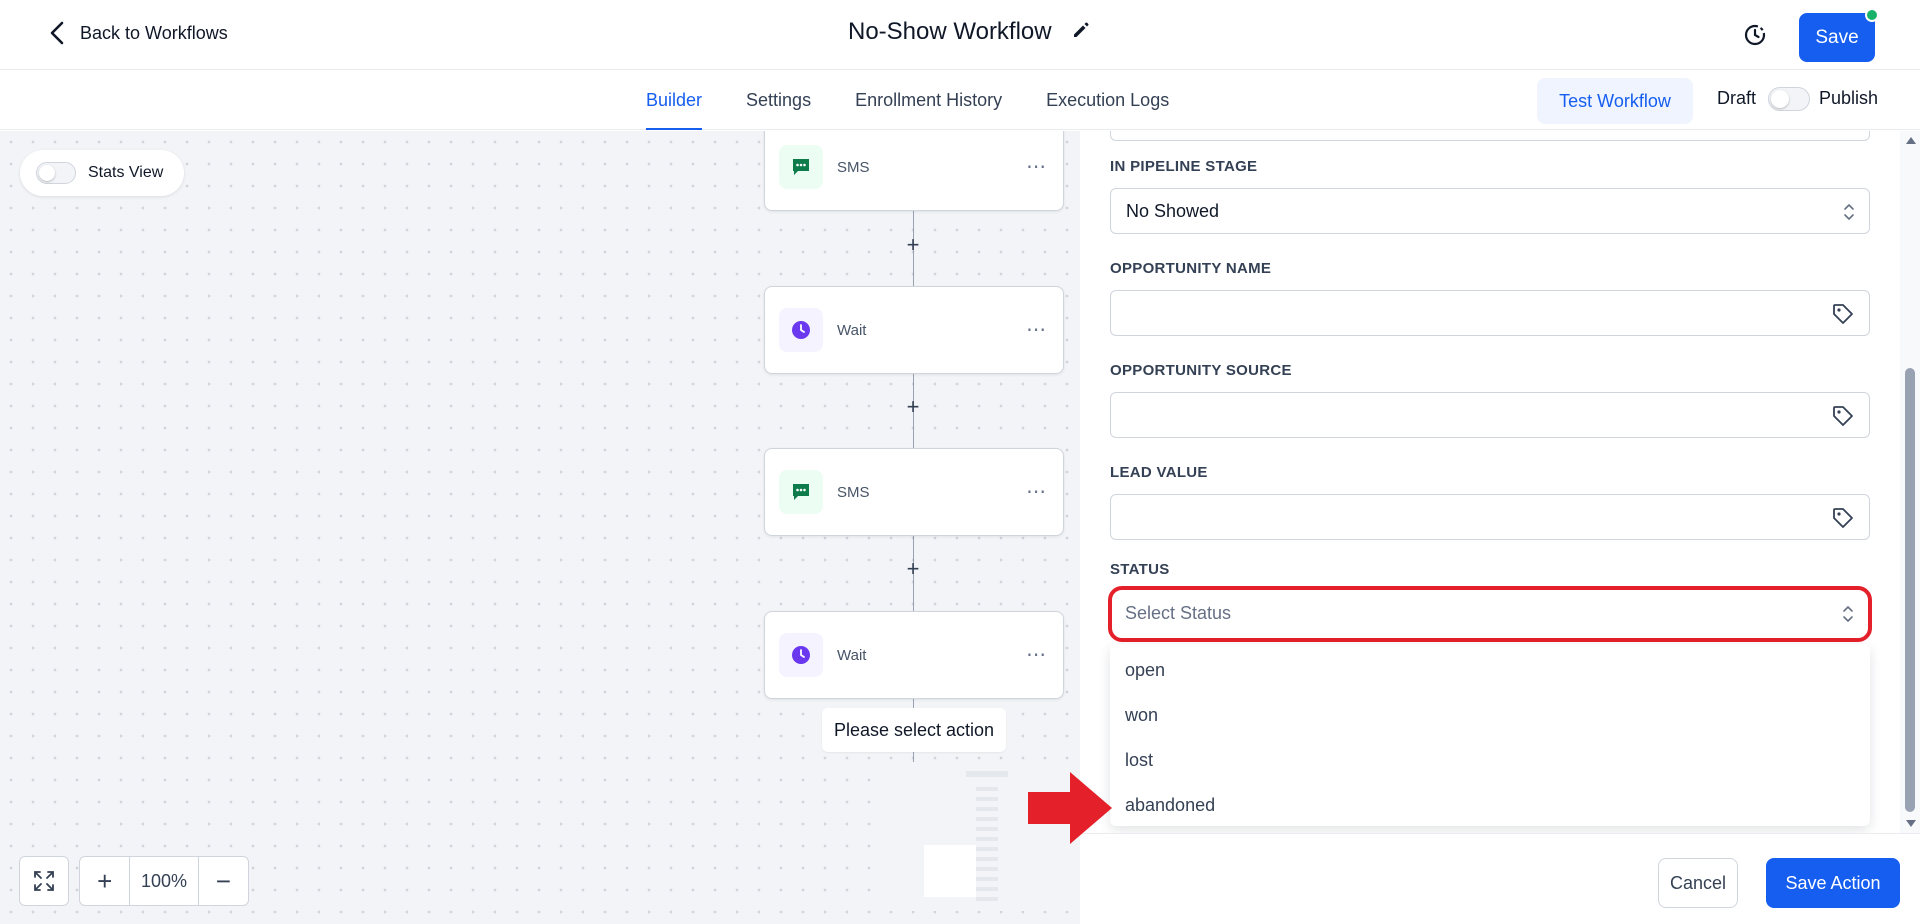 The height and width of the screenshot is (924, 1920). Describe the element at coordinates (1911, 823) in the screenshot. I see `scroll-down-arrow` at that location.